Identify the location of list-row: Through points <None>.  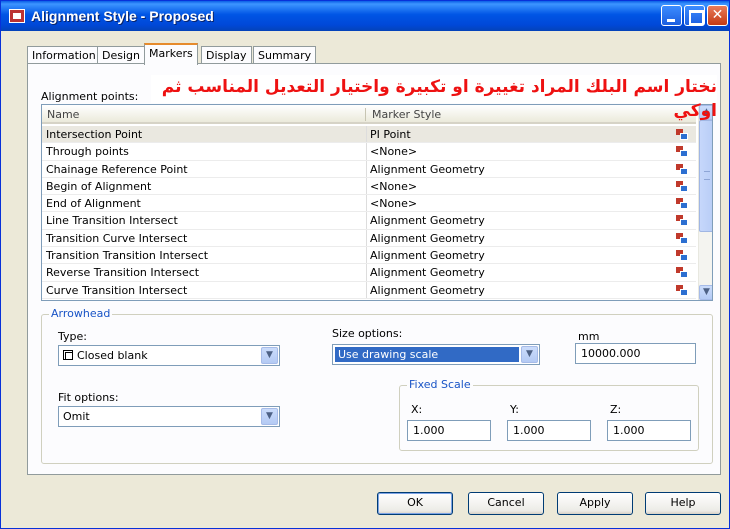
(369, 152).